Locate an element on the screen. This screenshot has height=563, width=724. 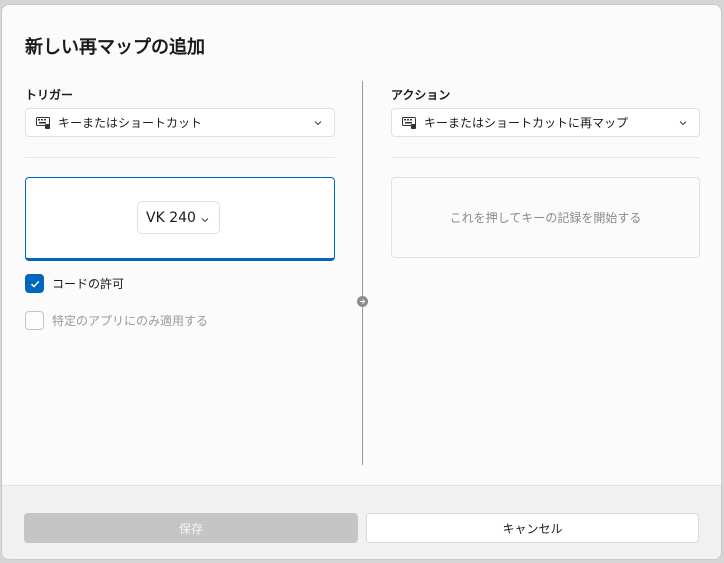
save-button: 保存 is located at coordinates (191, 528).